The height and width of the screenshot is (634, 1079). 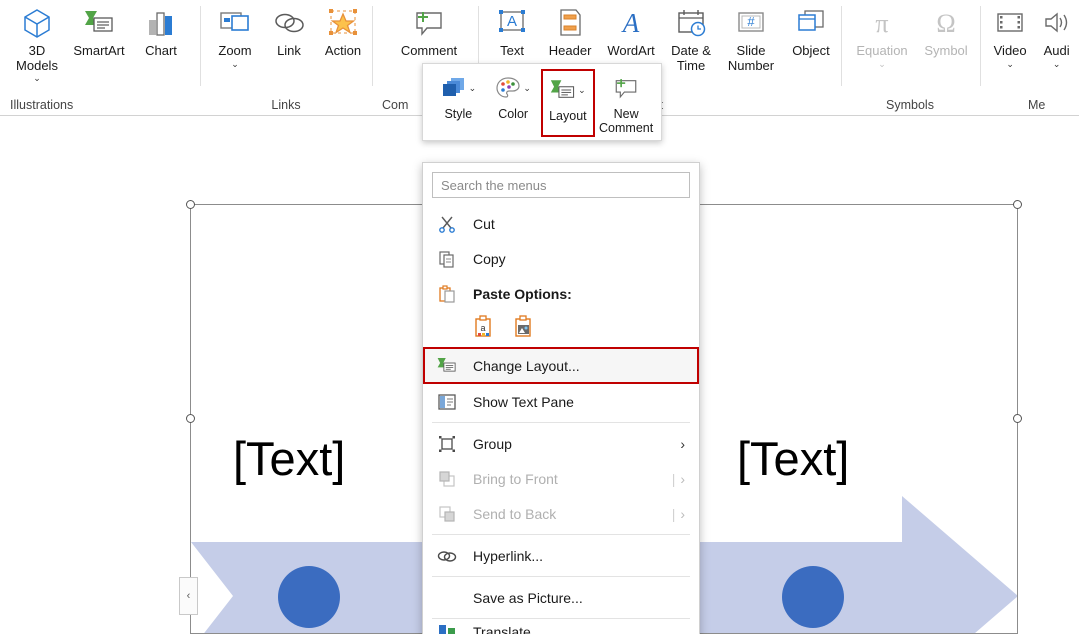 I want to click on paste-picture-icon, so click(x=524, y=329).